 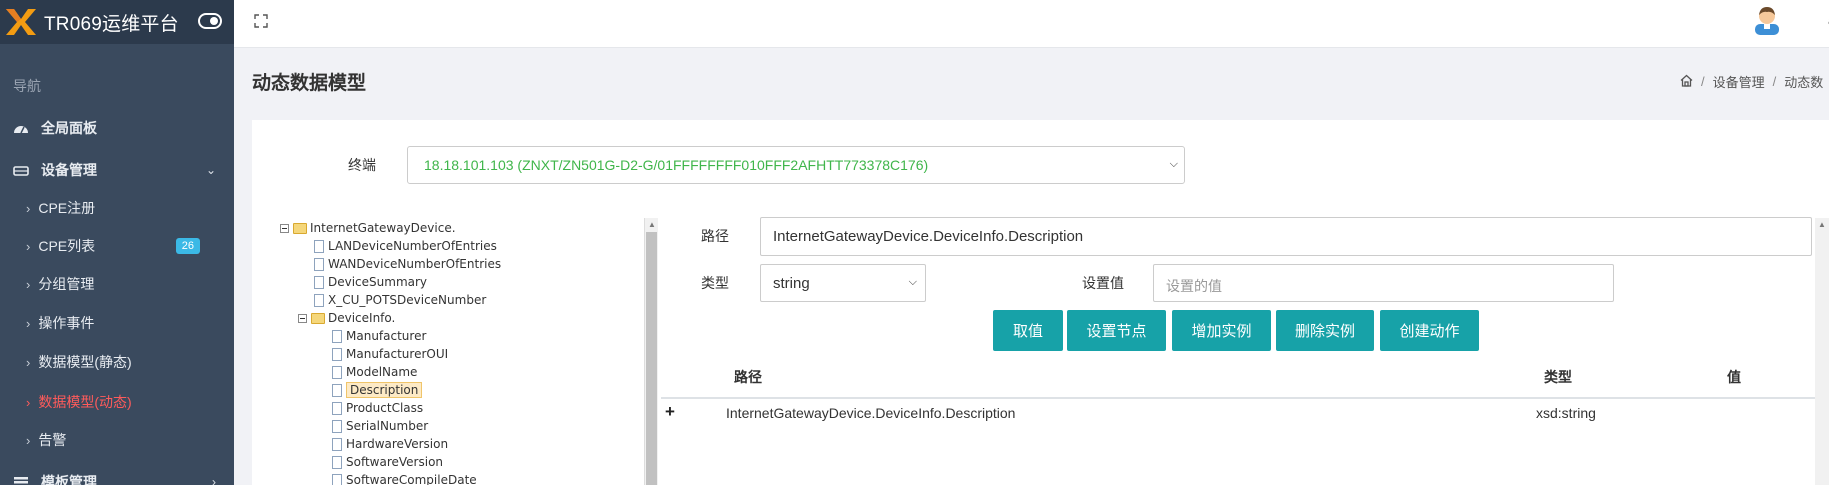 What do you see at coordinates (1028, 330) in the screenshot?
I see `get-value-button: 取值` at bounding box center [1028, 330].